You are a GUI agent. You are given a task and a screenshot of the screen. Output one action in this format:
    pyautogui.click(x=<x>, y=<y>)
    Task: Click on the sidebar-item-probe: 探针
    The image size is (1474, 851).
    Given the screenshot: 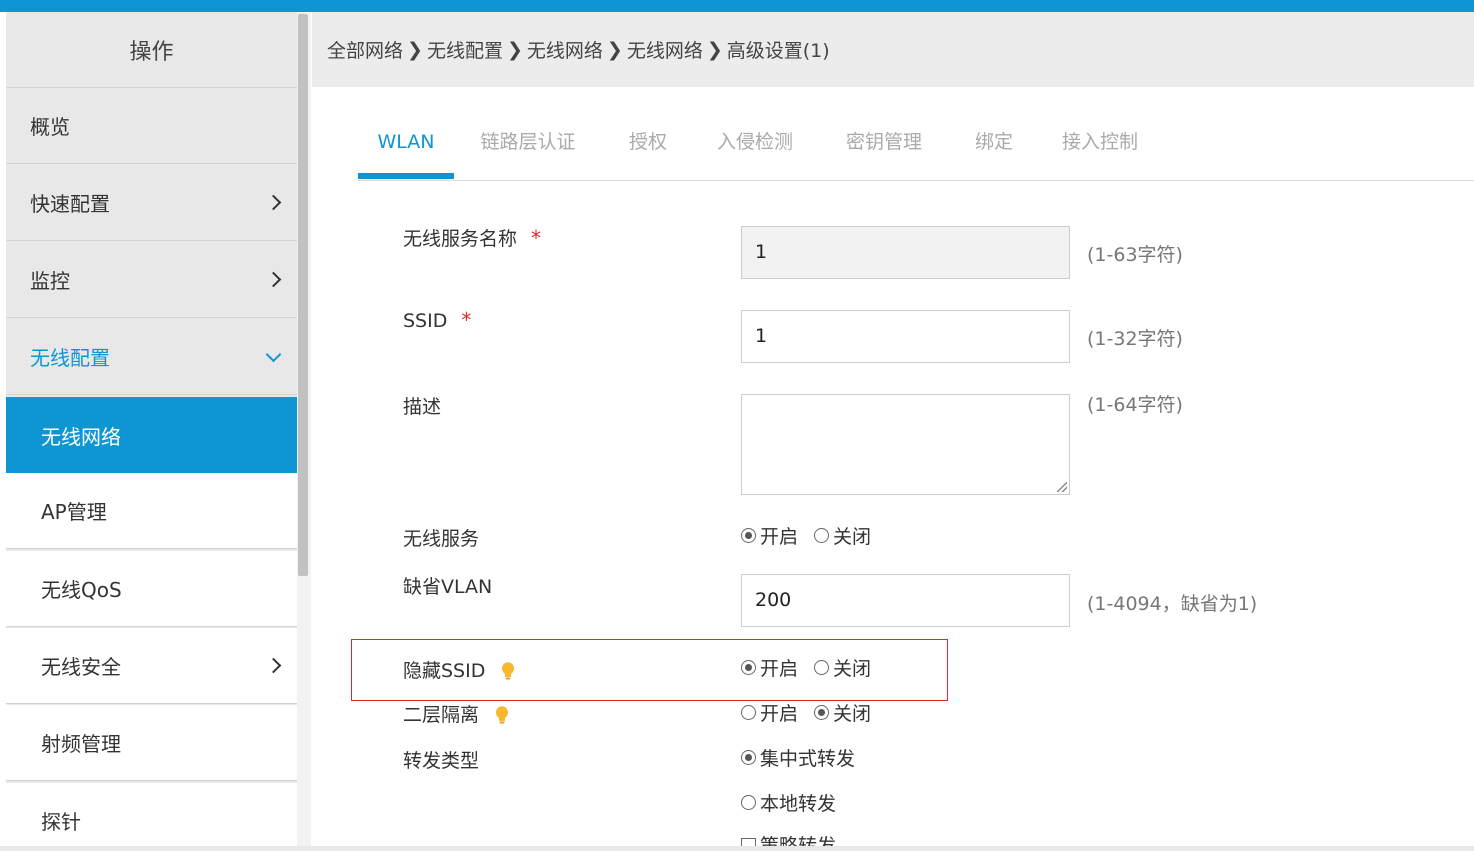 What is the action you would take?
    pyautogui.click(x=151, y=817)
    